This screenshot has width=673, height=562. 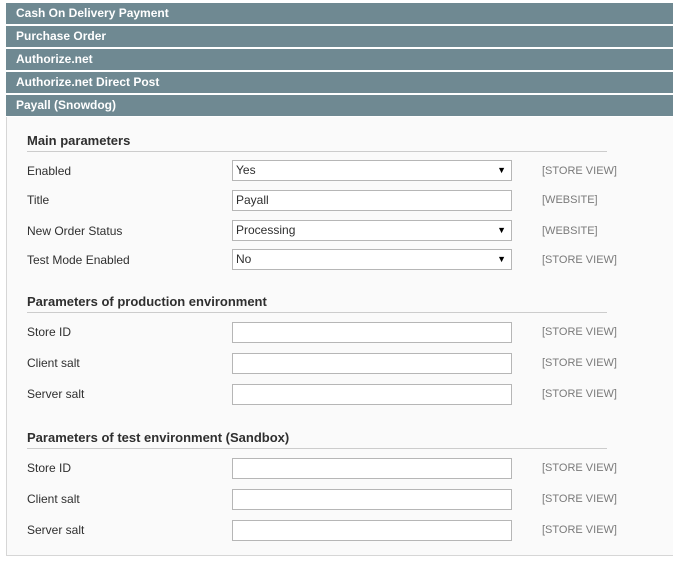 I want to click on sandbox-store-id-input, so click(x=372, y=468).